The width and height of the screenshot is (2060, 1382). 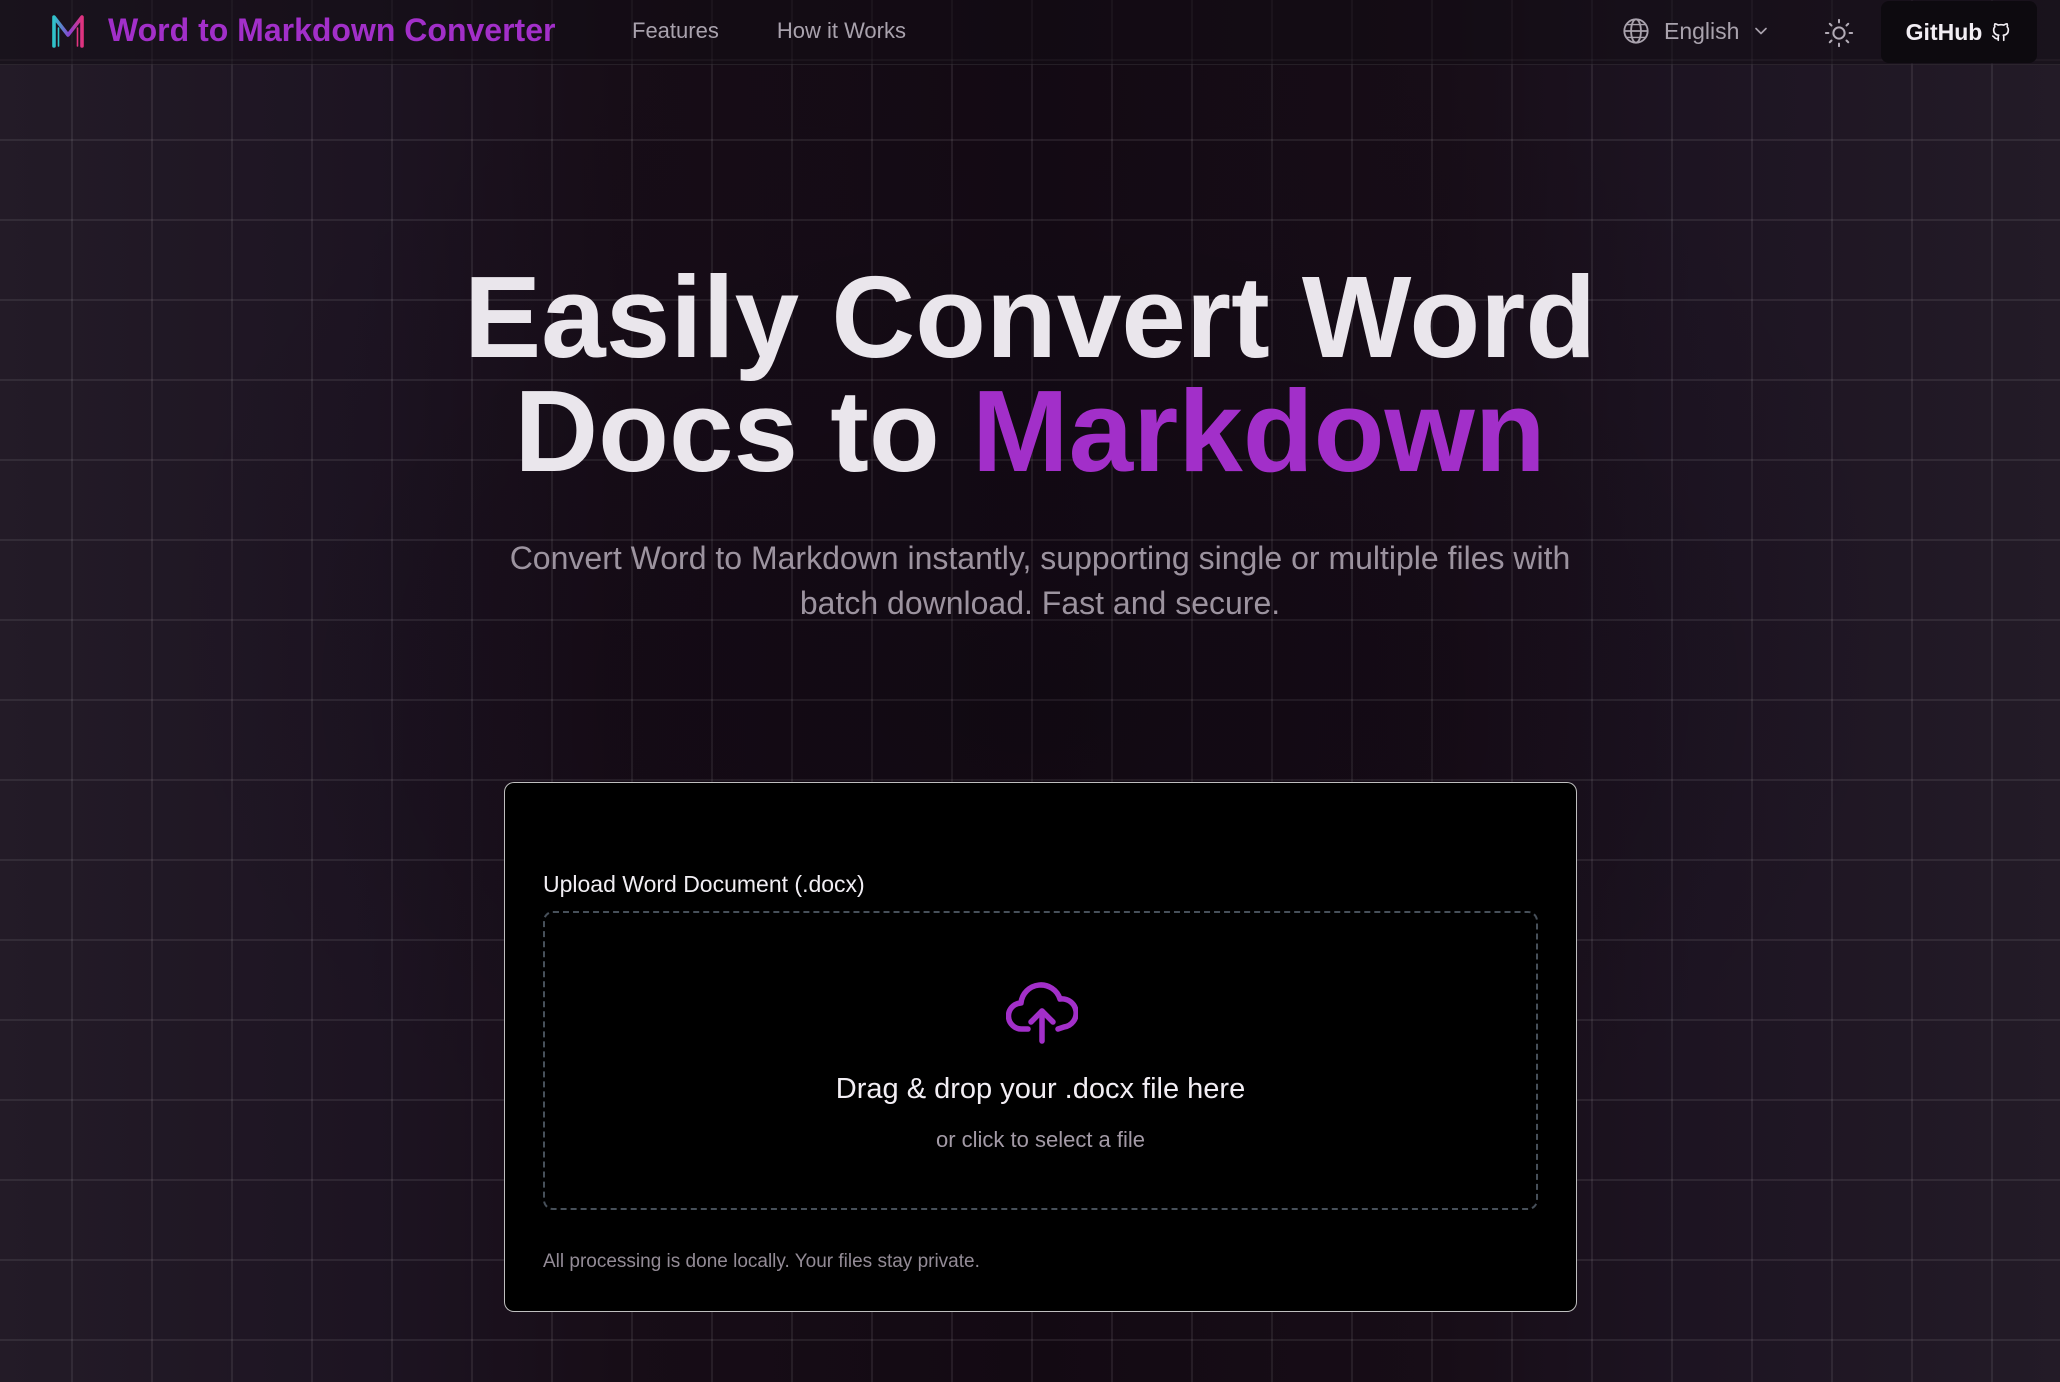 What do you see at coordinates (1040, 1089) in the screenshot?
I see `dropzone-title: Drag & drop your .docx file here` at bounding box center [1040, 1089].